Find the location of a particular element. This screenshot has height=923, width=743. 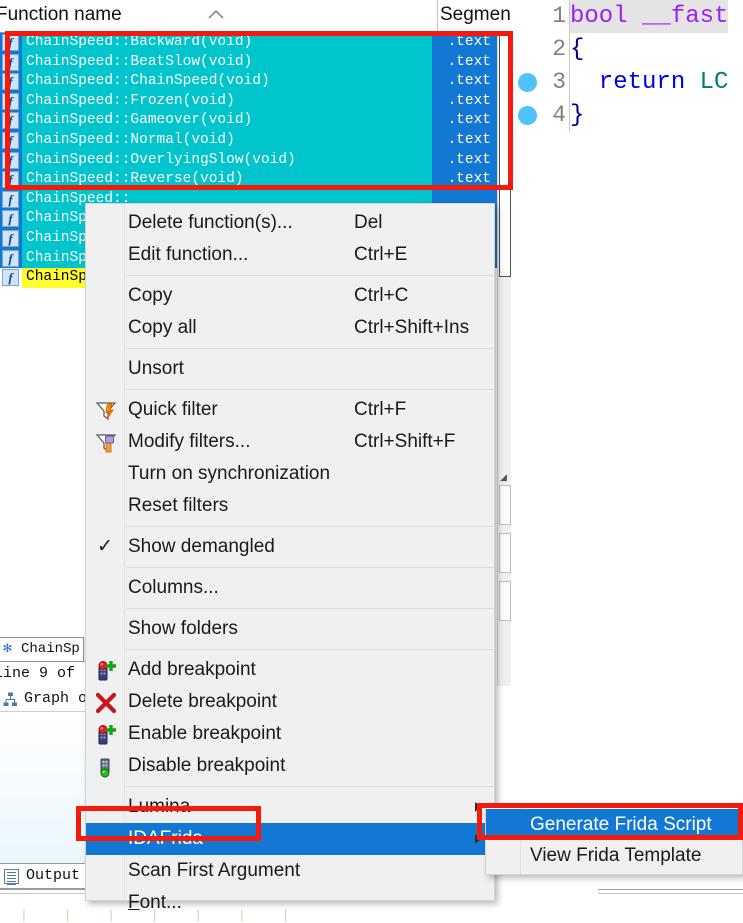

menu-item-label: Add breakpoint is located at coordinates (192, 669).